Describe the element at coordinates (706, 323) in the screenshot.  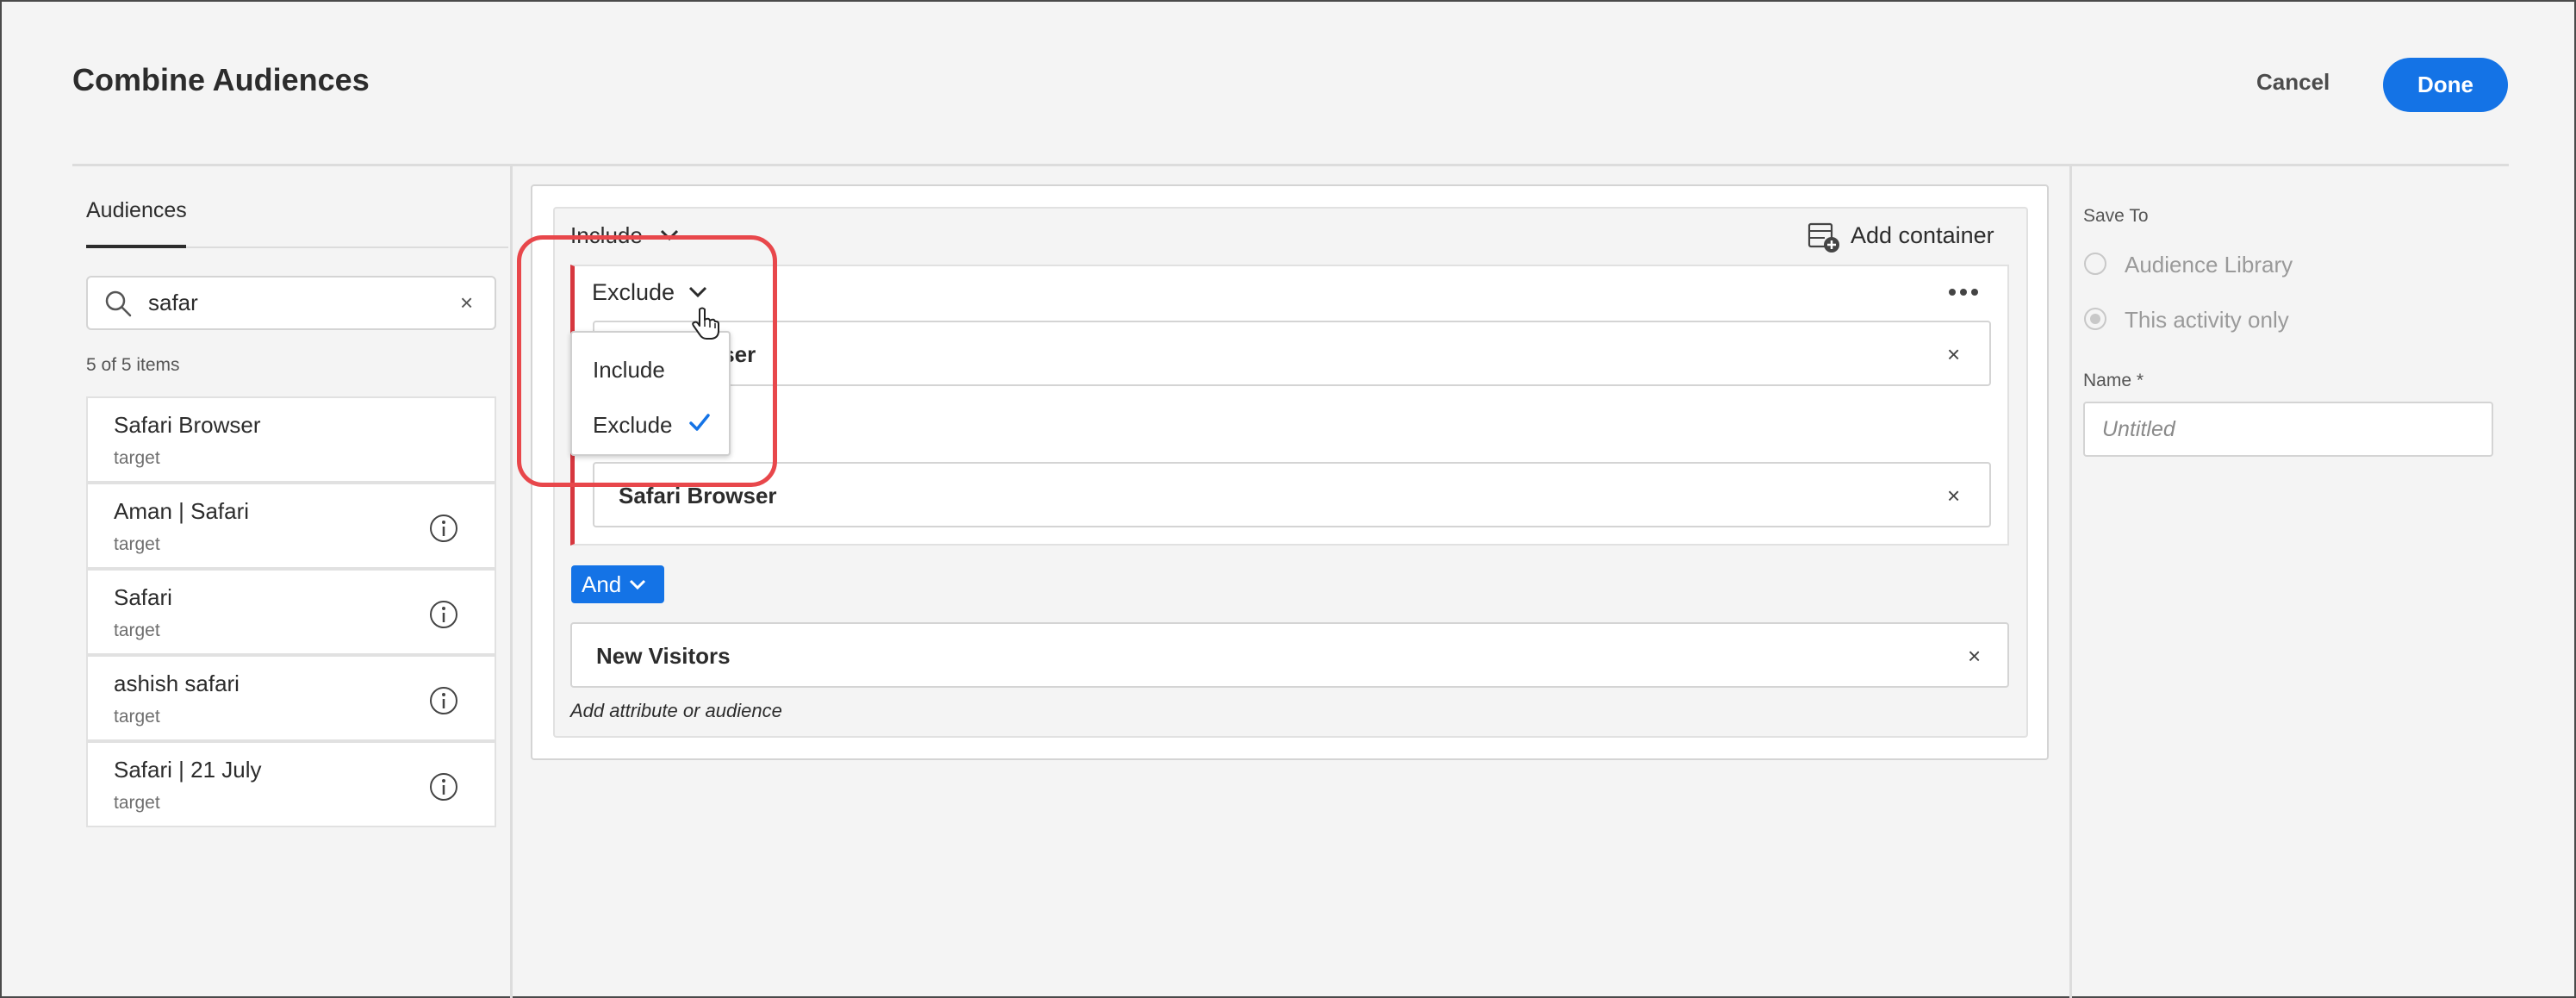
I see `hand-cursor-icon` at that location.